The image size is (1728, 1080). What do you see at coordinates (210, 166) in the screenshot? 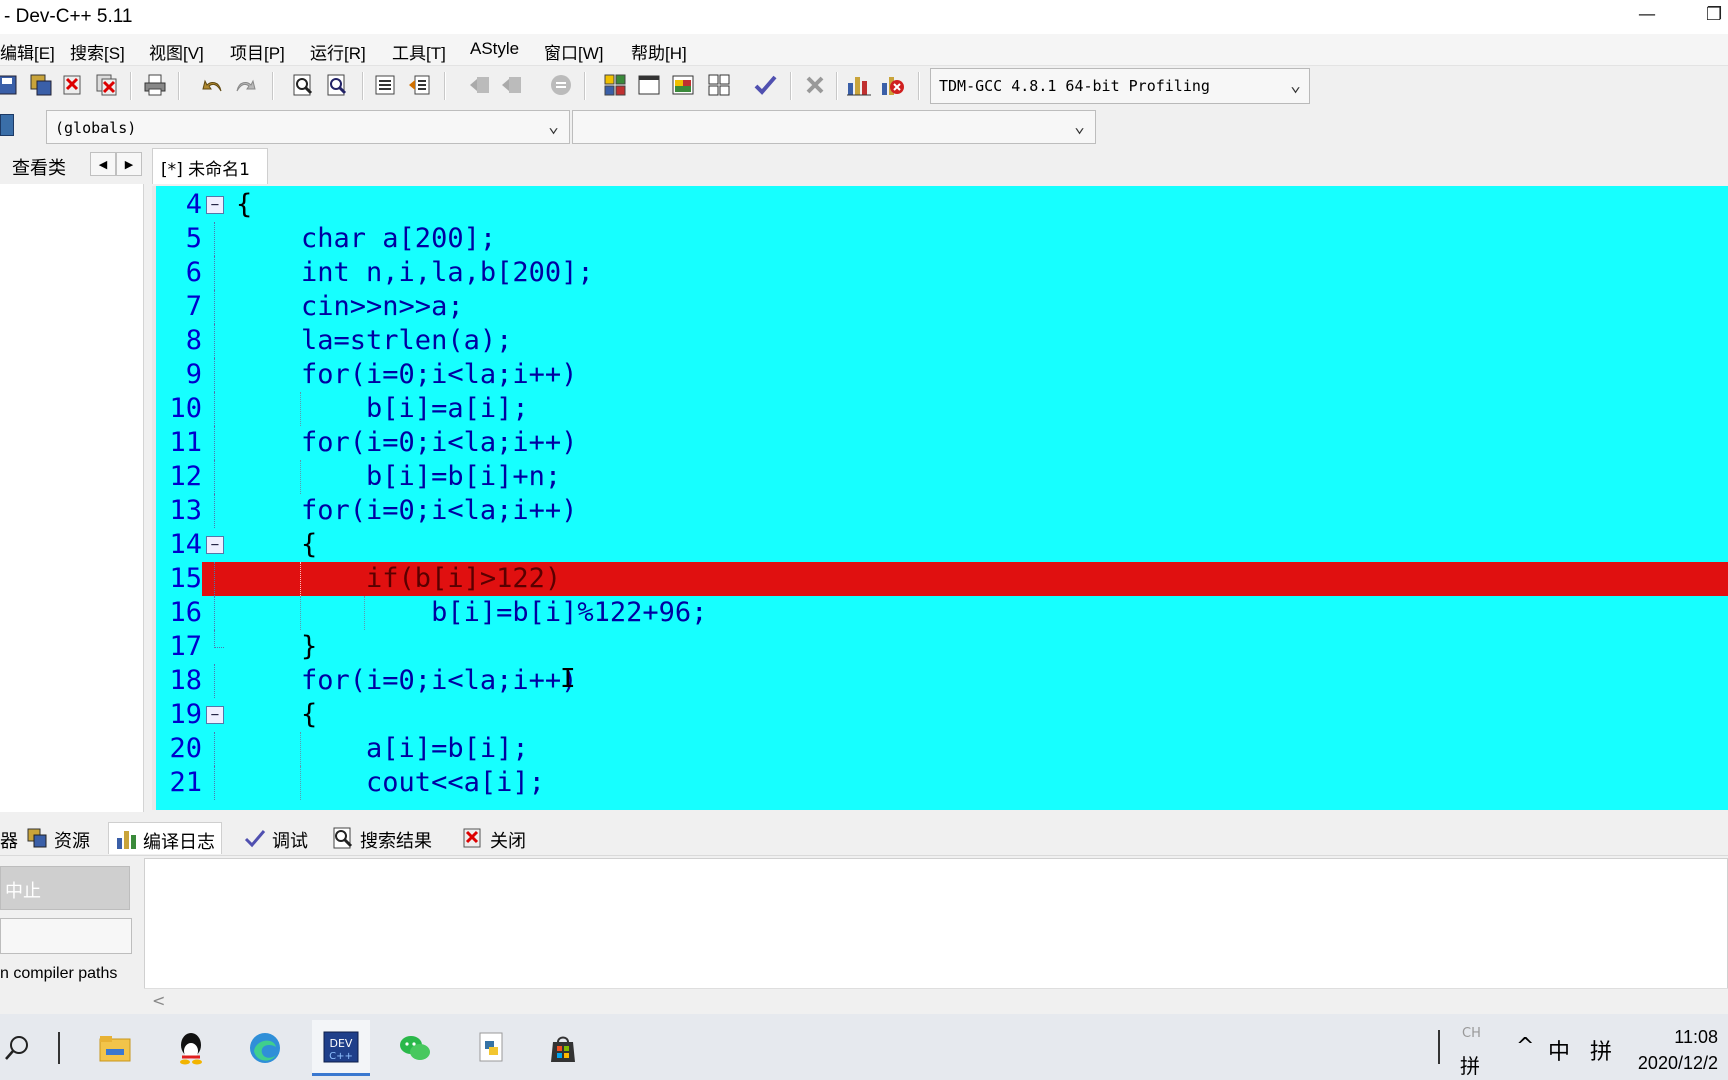
I see `tab-untitled1: [*] 未命名1` at bounding box center [210, 166].